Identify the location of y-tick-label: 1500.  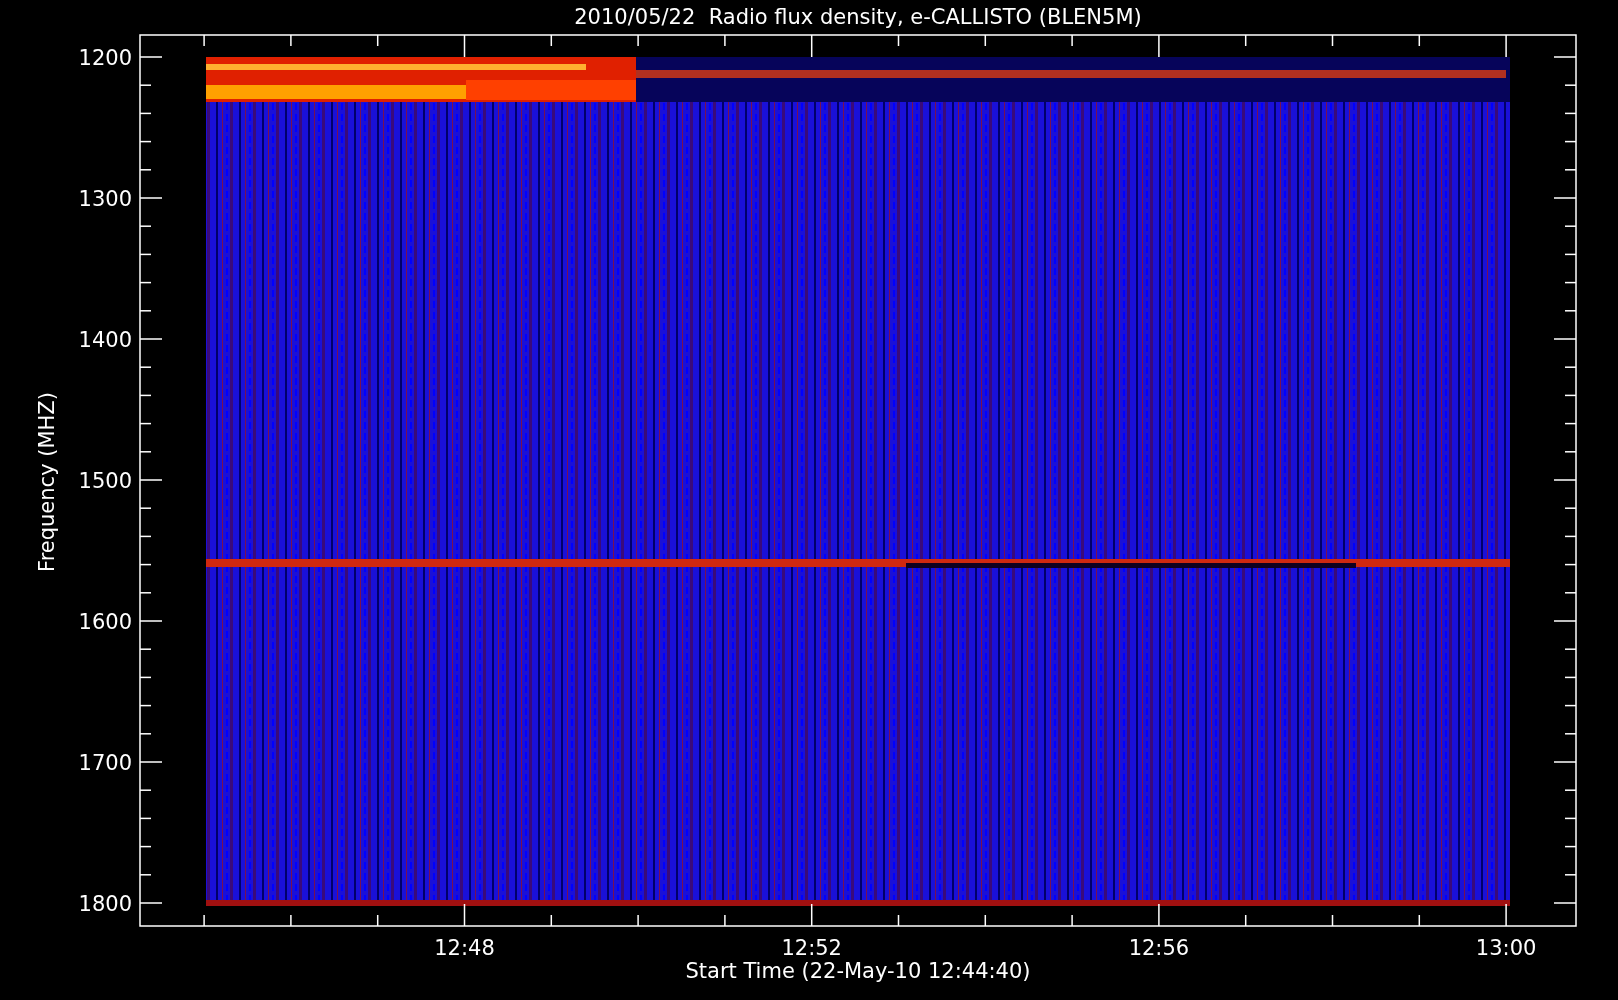
(105, 481).